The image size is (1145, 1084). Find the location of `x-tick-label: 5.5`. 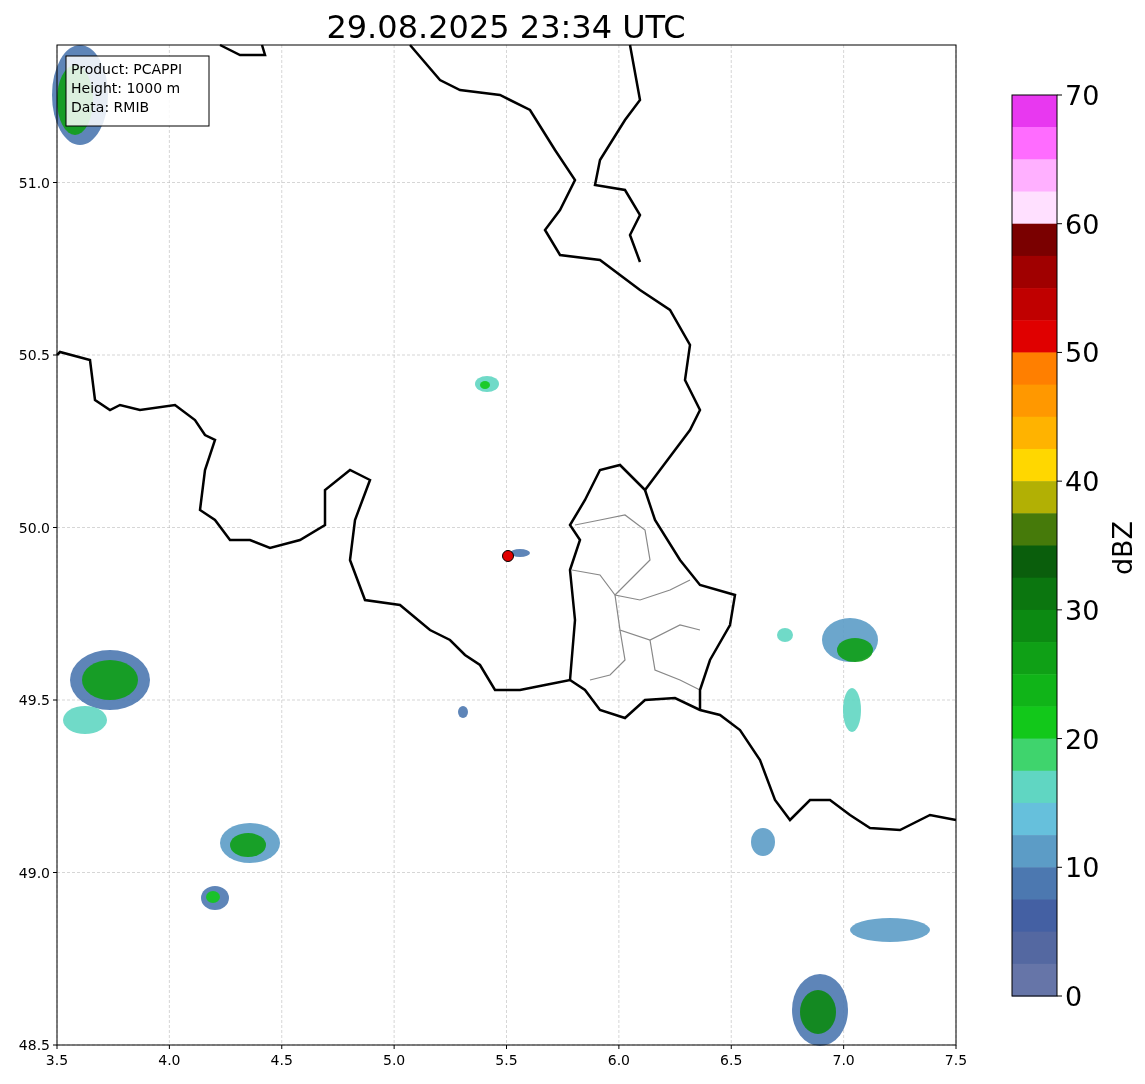

x-tick-label: 5.5 is located at coordinates (506, 1060).